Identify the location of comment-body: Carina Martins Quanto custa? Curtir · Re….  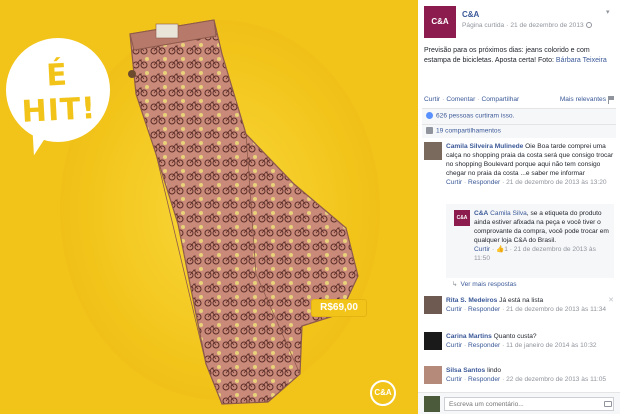
(530, 341).